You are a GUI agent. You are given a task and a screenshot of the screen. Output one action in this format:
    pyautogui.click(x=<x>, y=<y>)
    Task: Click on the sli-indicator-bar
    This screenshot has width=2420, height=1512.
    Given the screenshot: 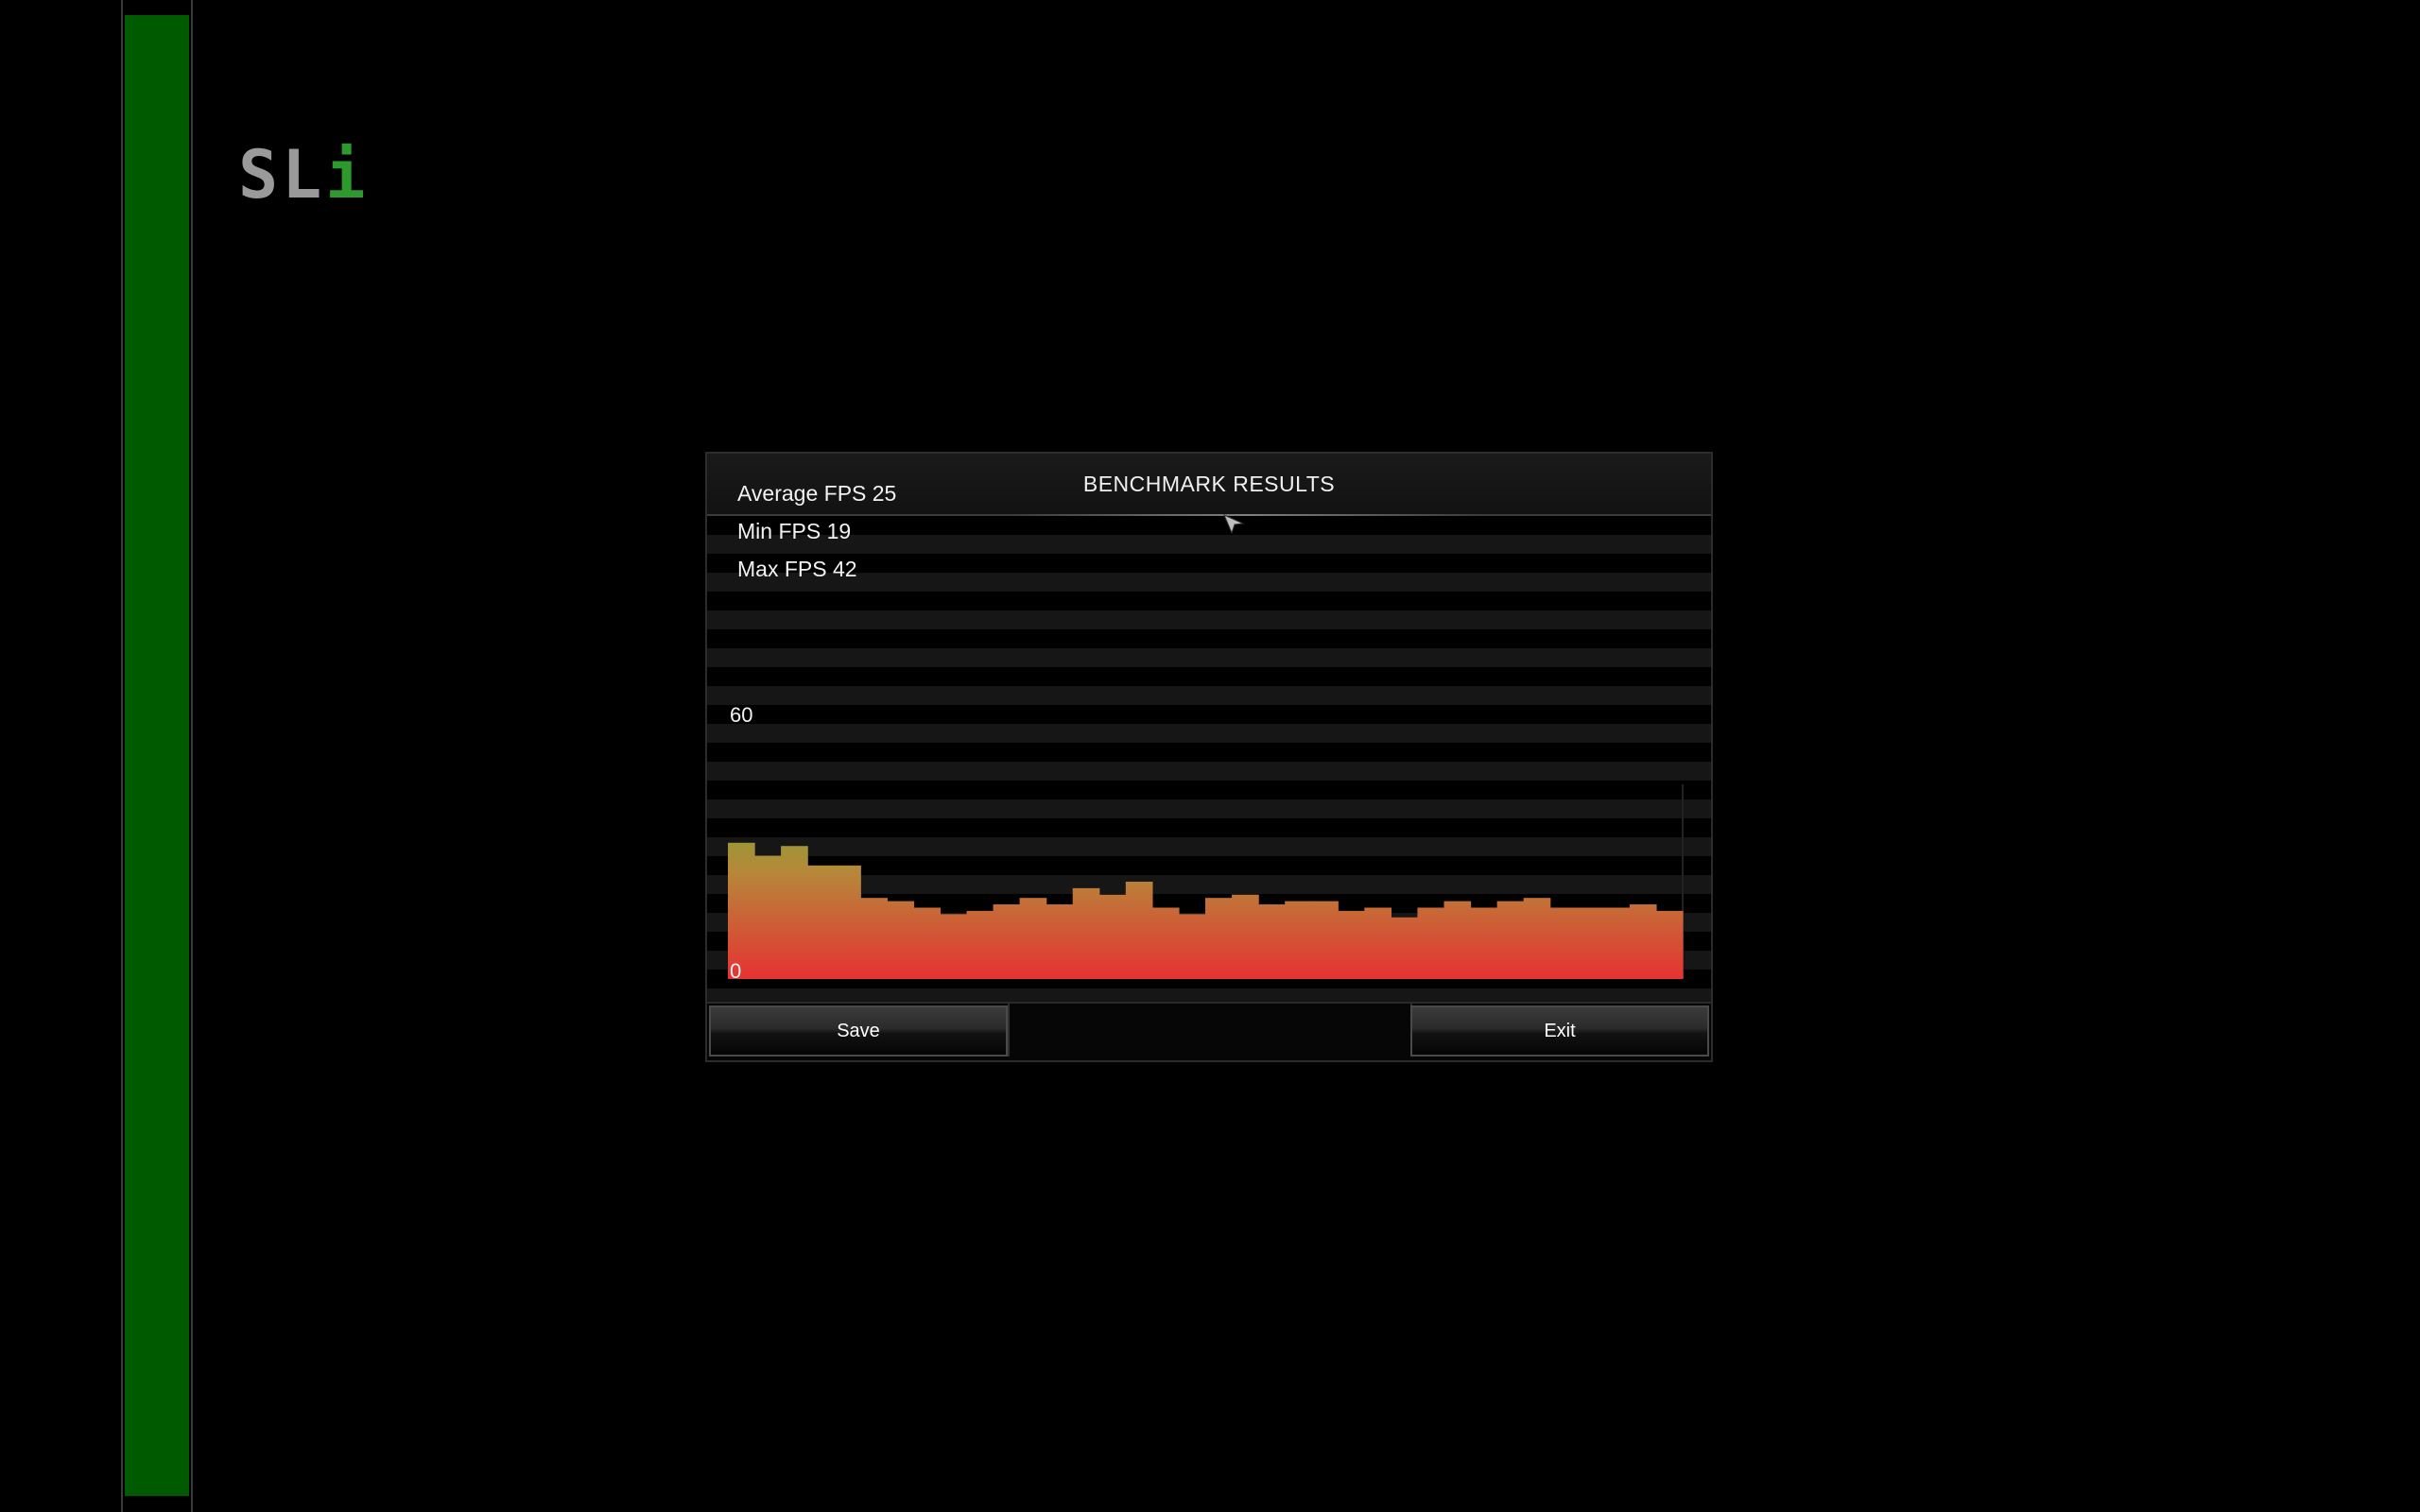 What is the action you would take?
    pyautogui.click(x=157, y=756)
    